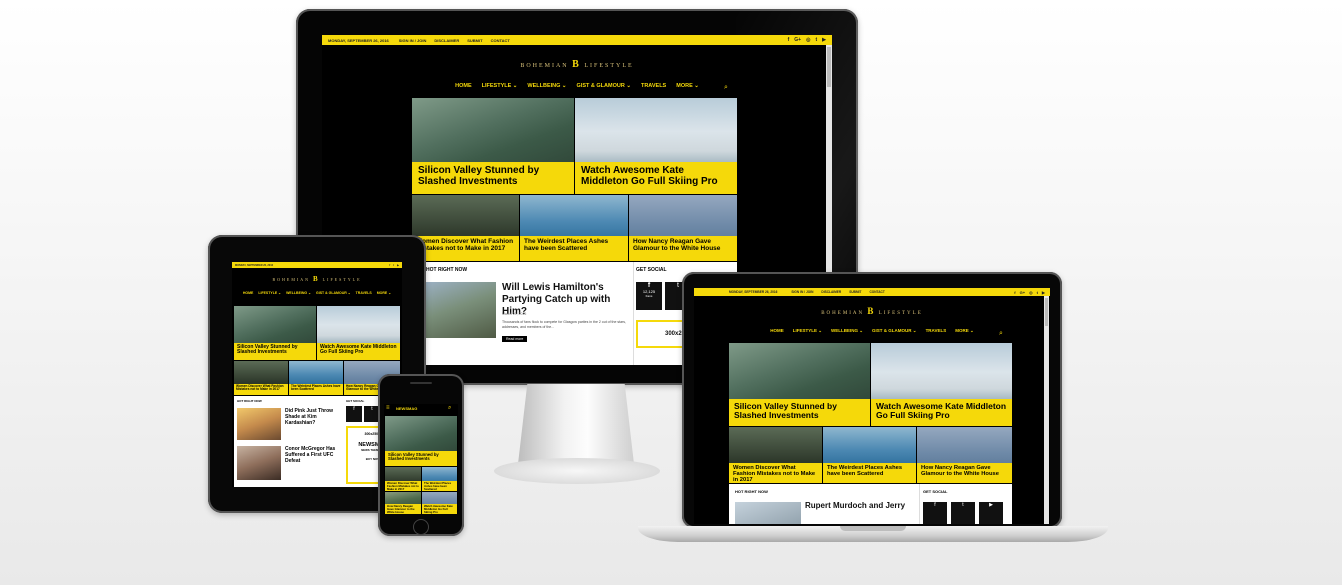 The height and width of the screenshot is (585, 1342). I want to click on laptop-menu-wellbeing: WELLBEING ⌄, so click(847, 331).